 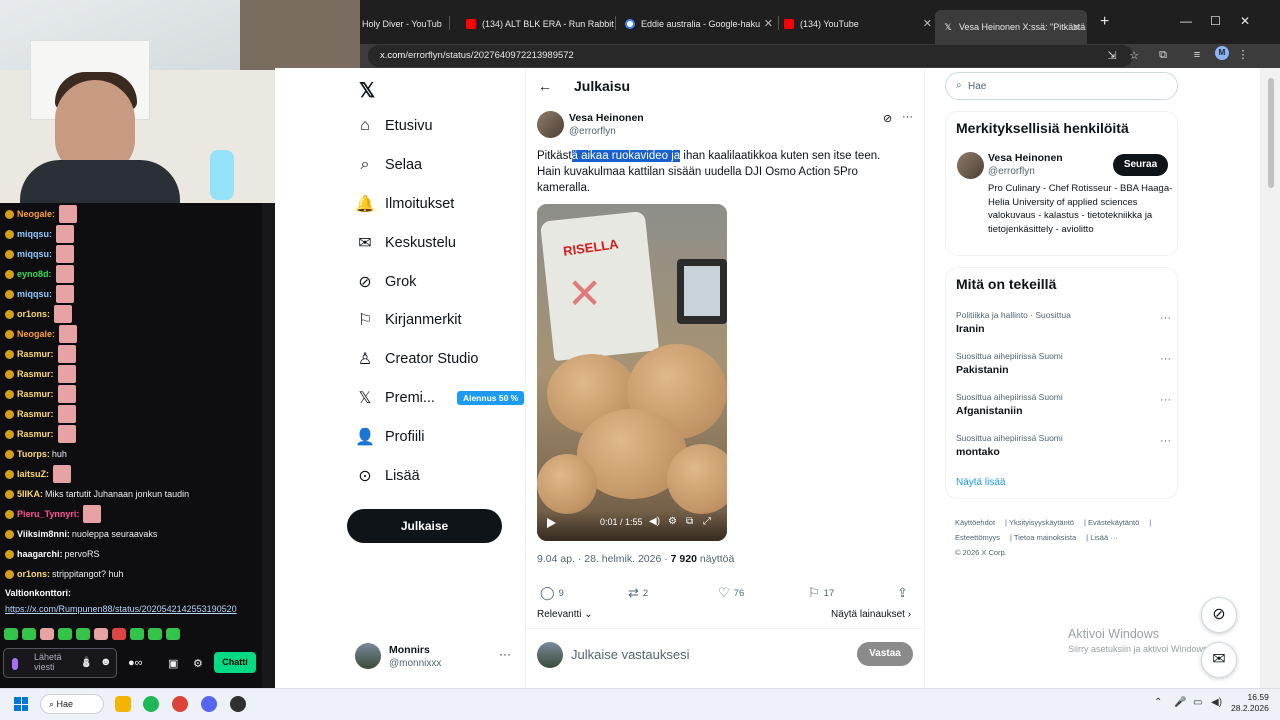 What do you see at coordinates (1216, 702) in the screenshot?
I see `volume-tray-icon: ◀)` at bounding box center [1216, 702].